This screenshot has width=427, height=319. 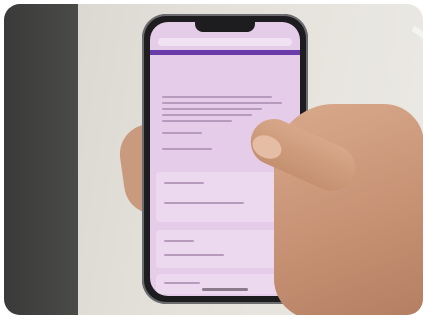 I want to click on home-indicator, so click(x=225, y=289).